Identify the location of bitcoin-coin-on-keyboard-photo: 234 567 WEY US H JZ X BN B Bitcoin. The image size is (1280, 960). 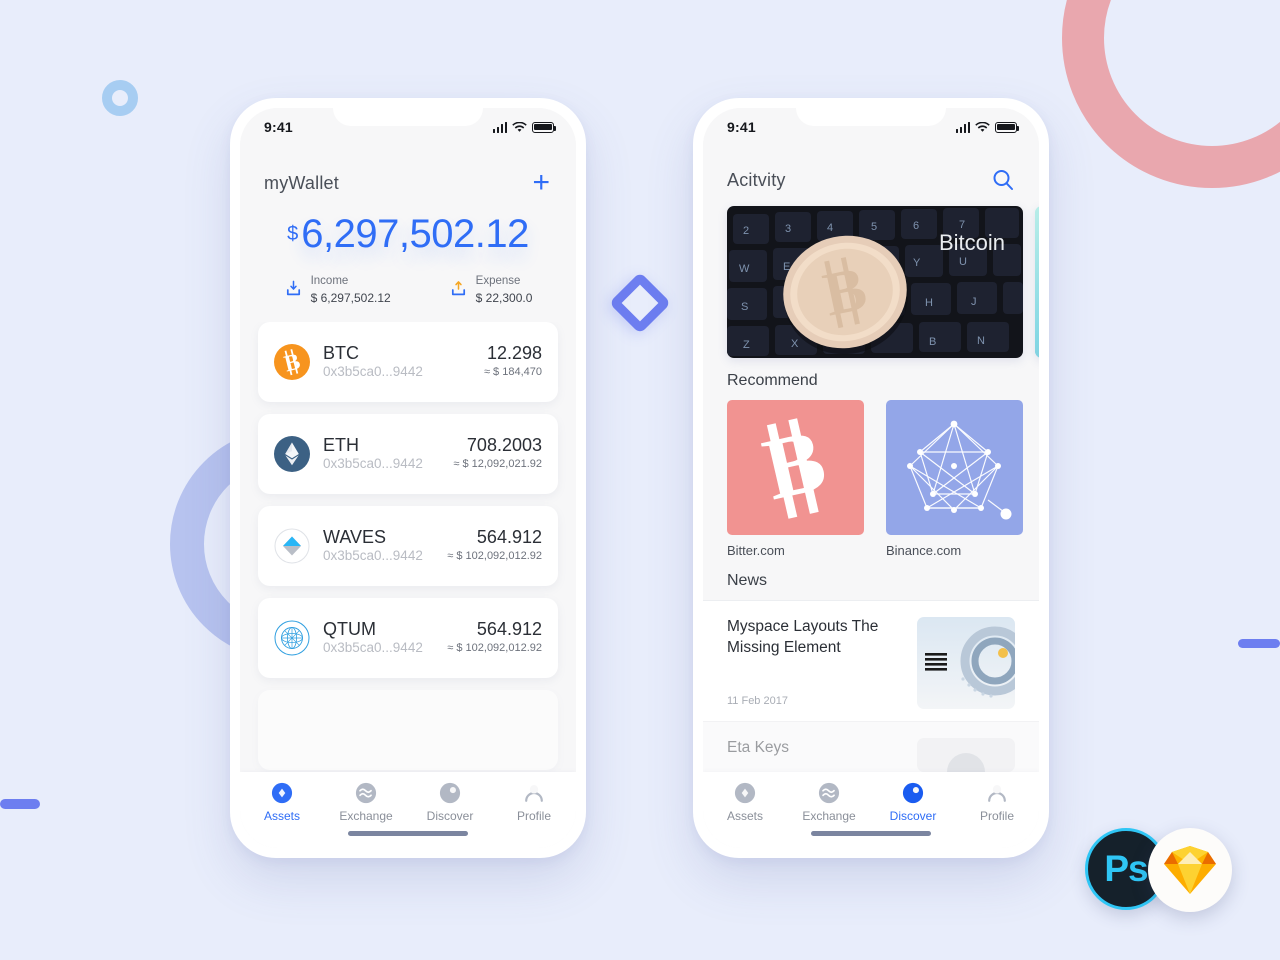
(875, 282).